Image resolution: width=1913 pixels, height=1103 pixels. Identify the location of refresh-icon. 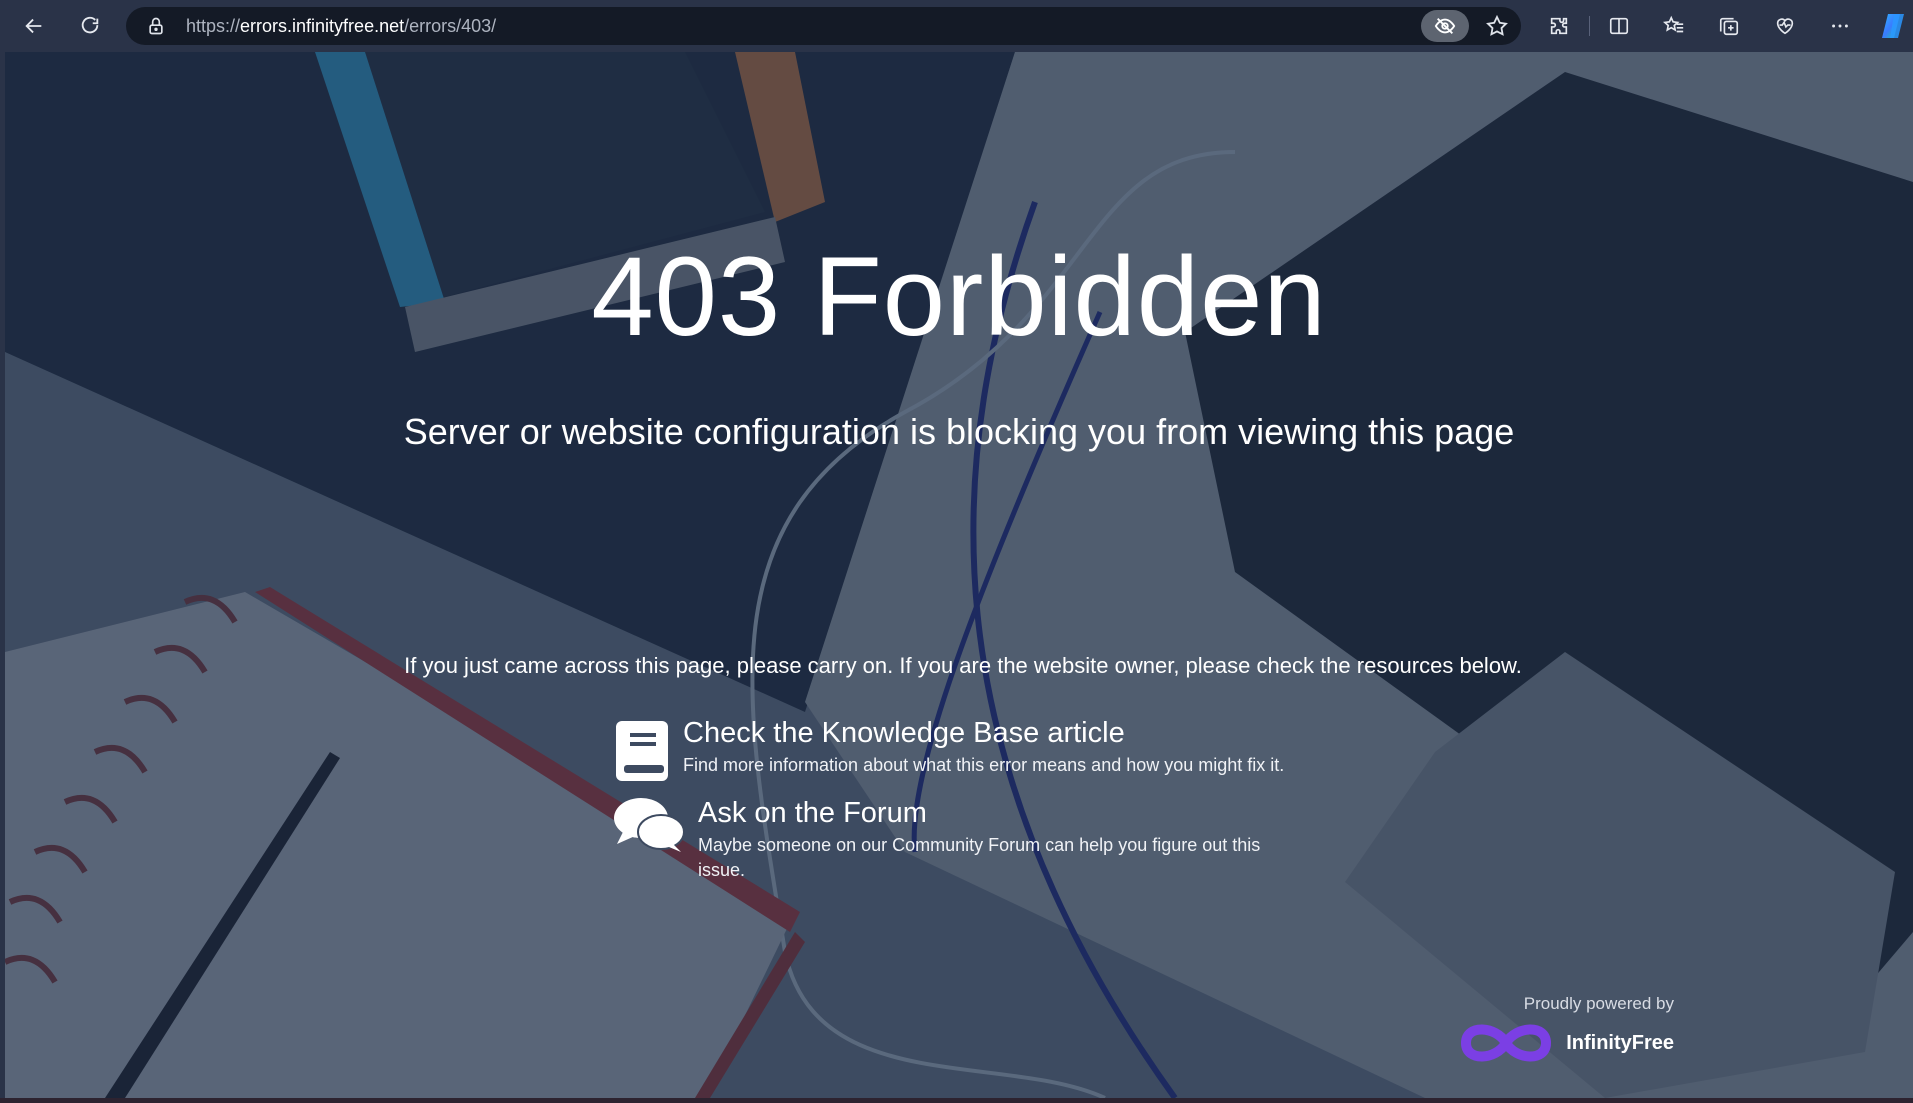
(90, 25).